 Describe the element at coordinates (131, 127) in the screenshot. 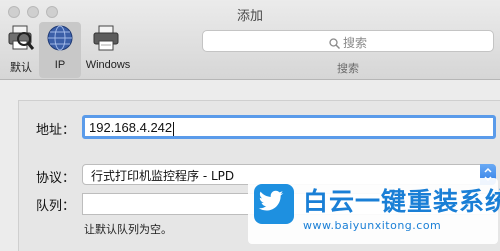

I see `address-value: 192.168.4.242` at that location.